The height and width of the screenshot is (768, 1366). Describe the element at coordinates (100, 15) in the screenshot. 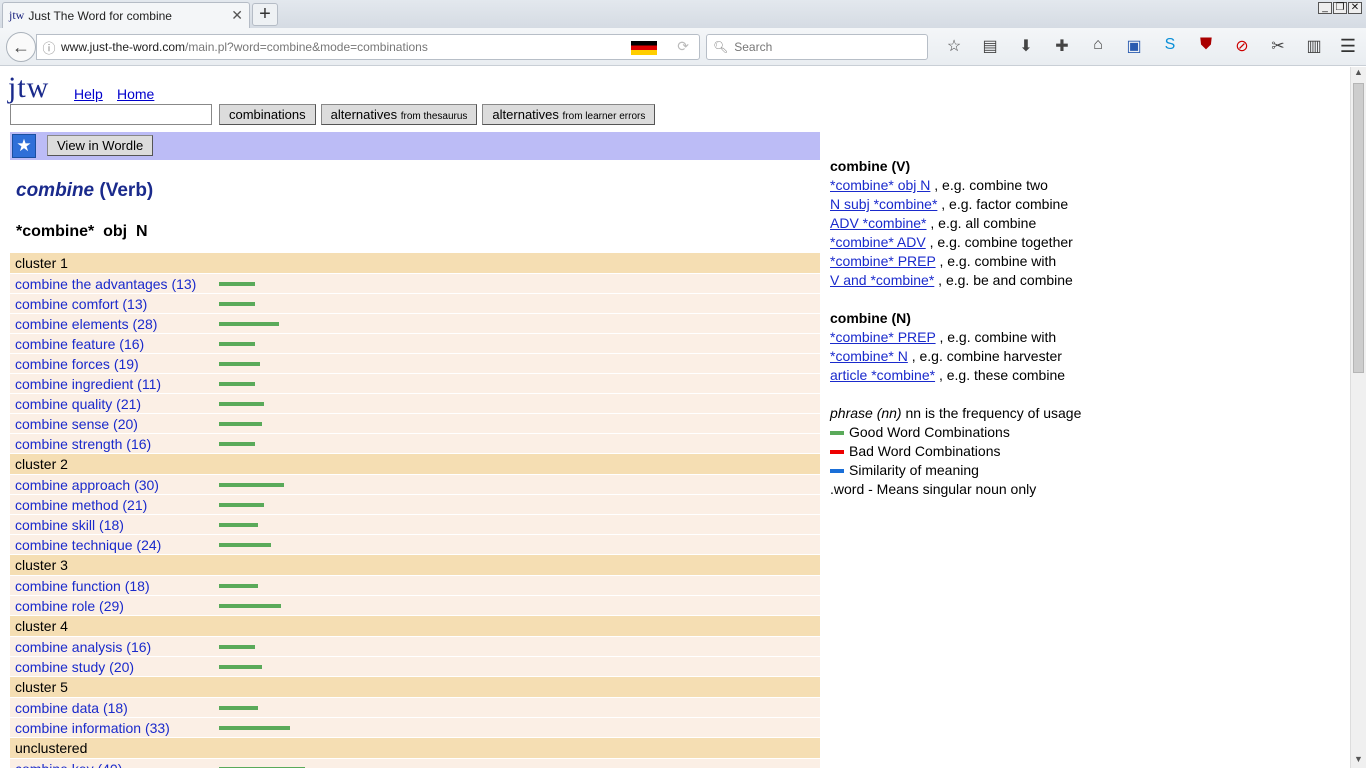

I see `tab-title: Just The Word for combine` at that location.